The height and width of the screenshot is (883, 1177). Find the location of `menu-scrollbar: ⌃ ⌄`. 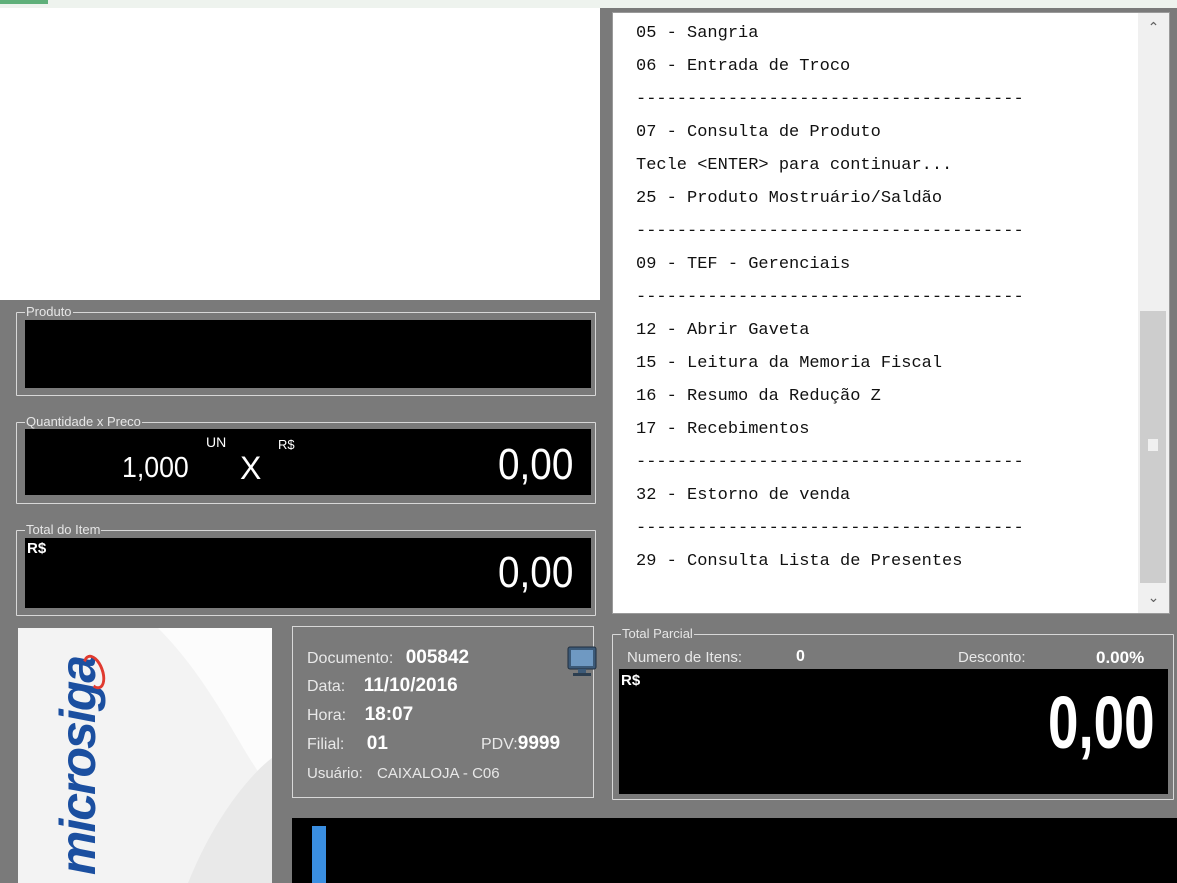

menu-scrollbar: ⌃ ⌄ is located at coordinates (1153, 313).